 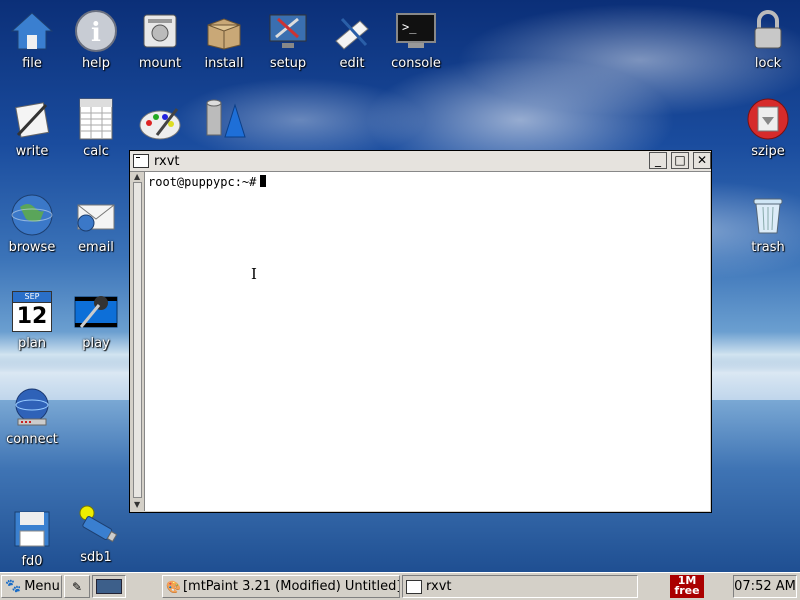 What do you see at coordinates (765, 586) in the screenshot?
I see `clock: 07:52 AM` at bounding box center [765, 586].